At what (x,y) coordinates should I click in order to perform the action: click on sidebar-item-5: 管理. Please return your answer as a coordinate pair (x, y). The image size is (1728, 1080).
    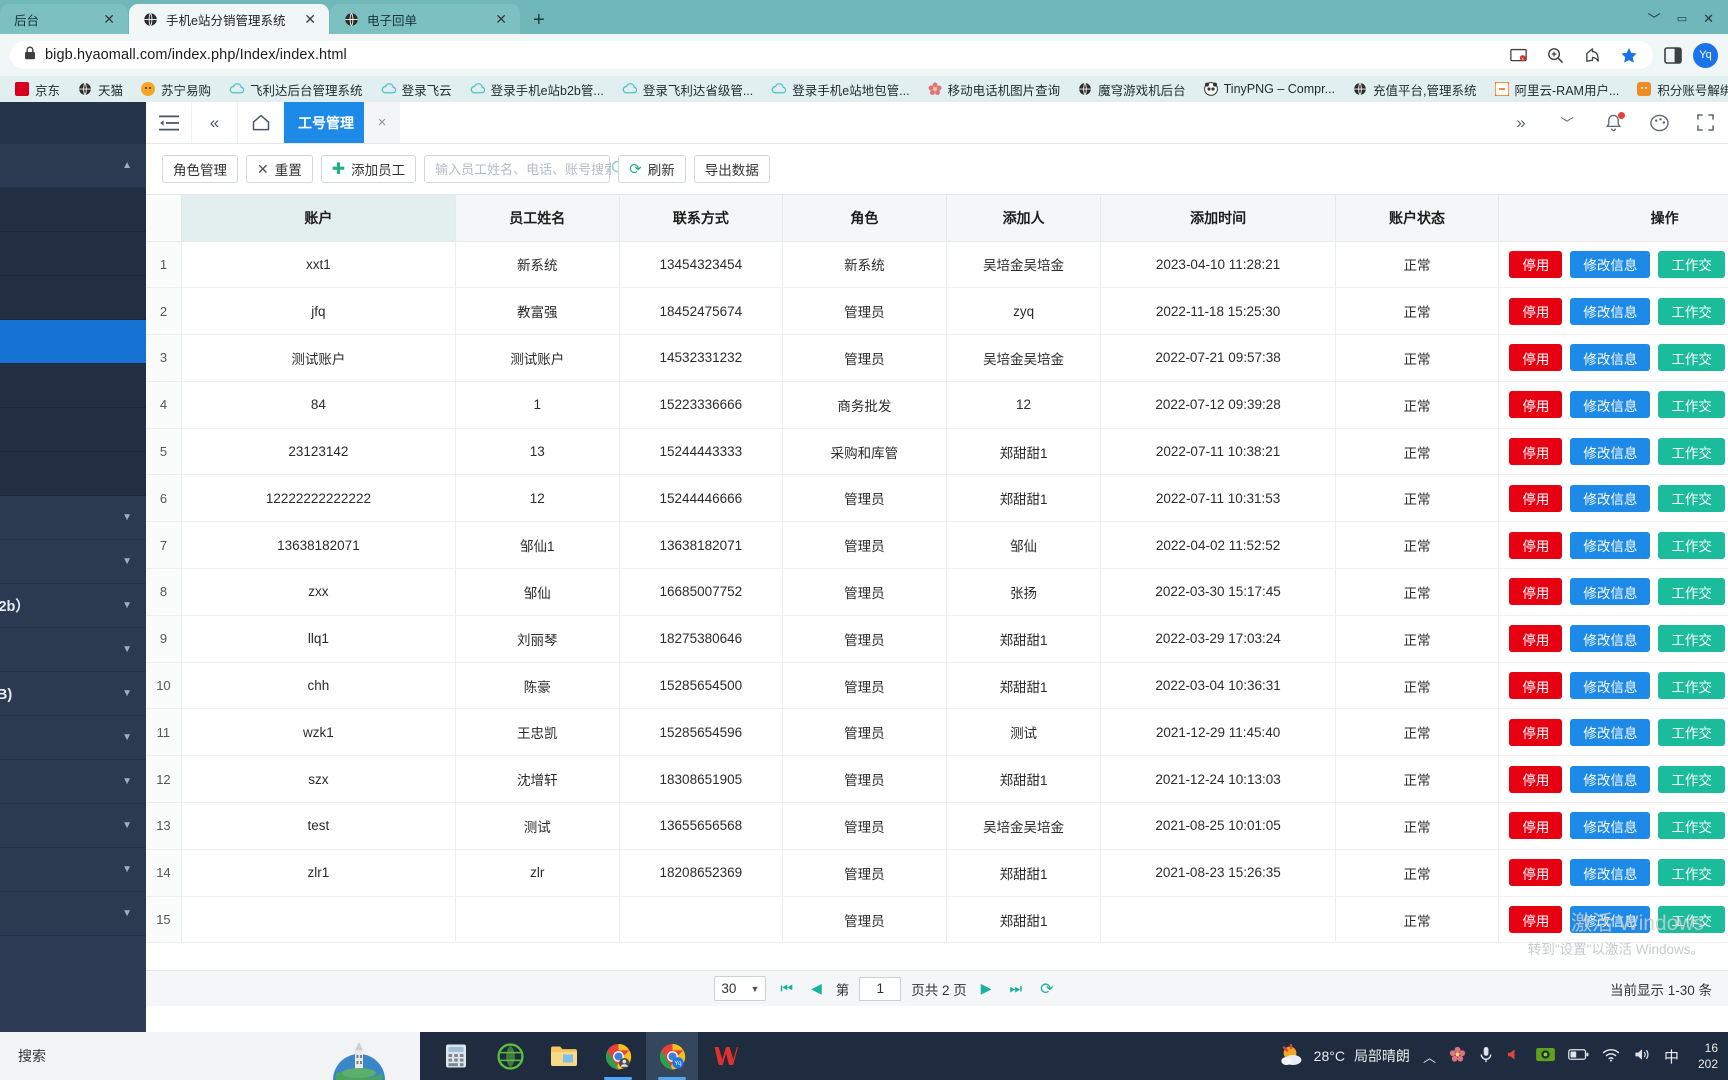
    Looking at the image, I should click on (73, 386).